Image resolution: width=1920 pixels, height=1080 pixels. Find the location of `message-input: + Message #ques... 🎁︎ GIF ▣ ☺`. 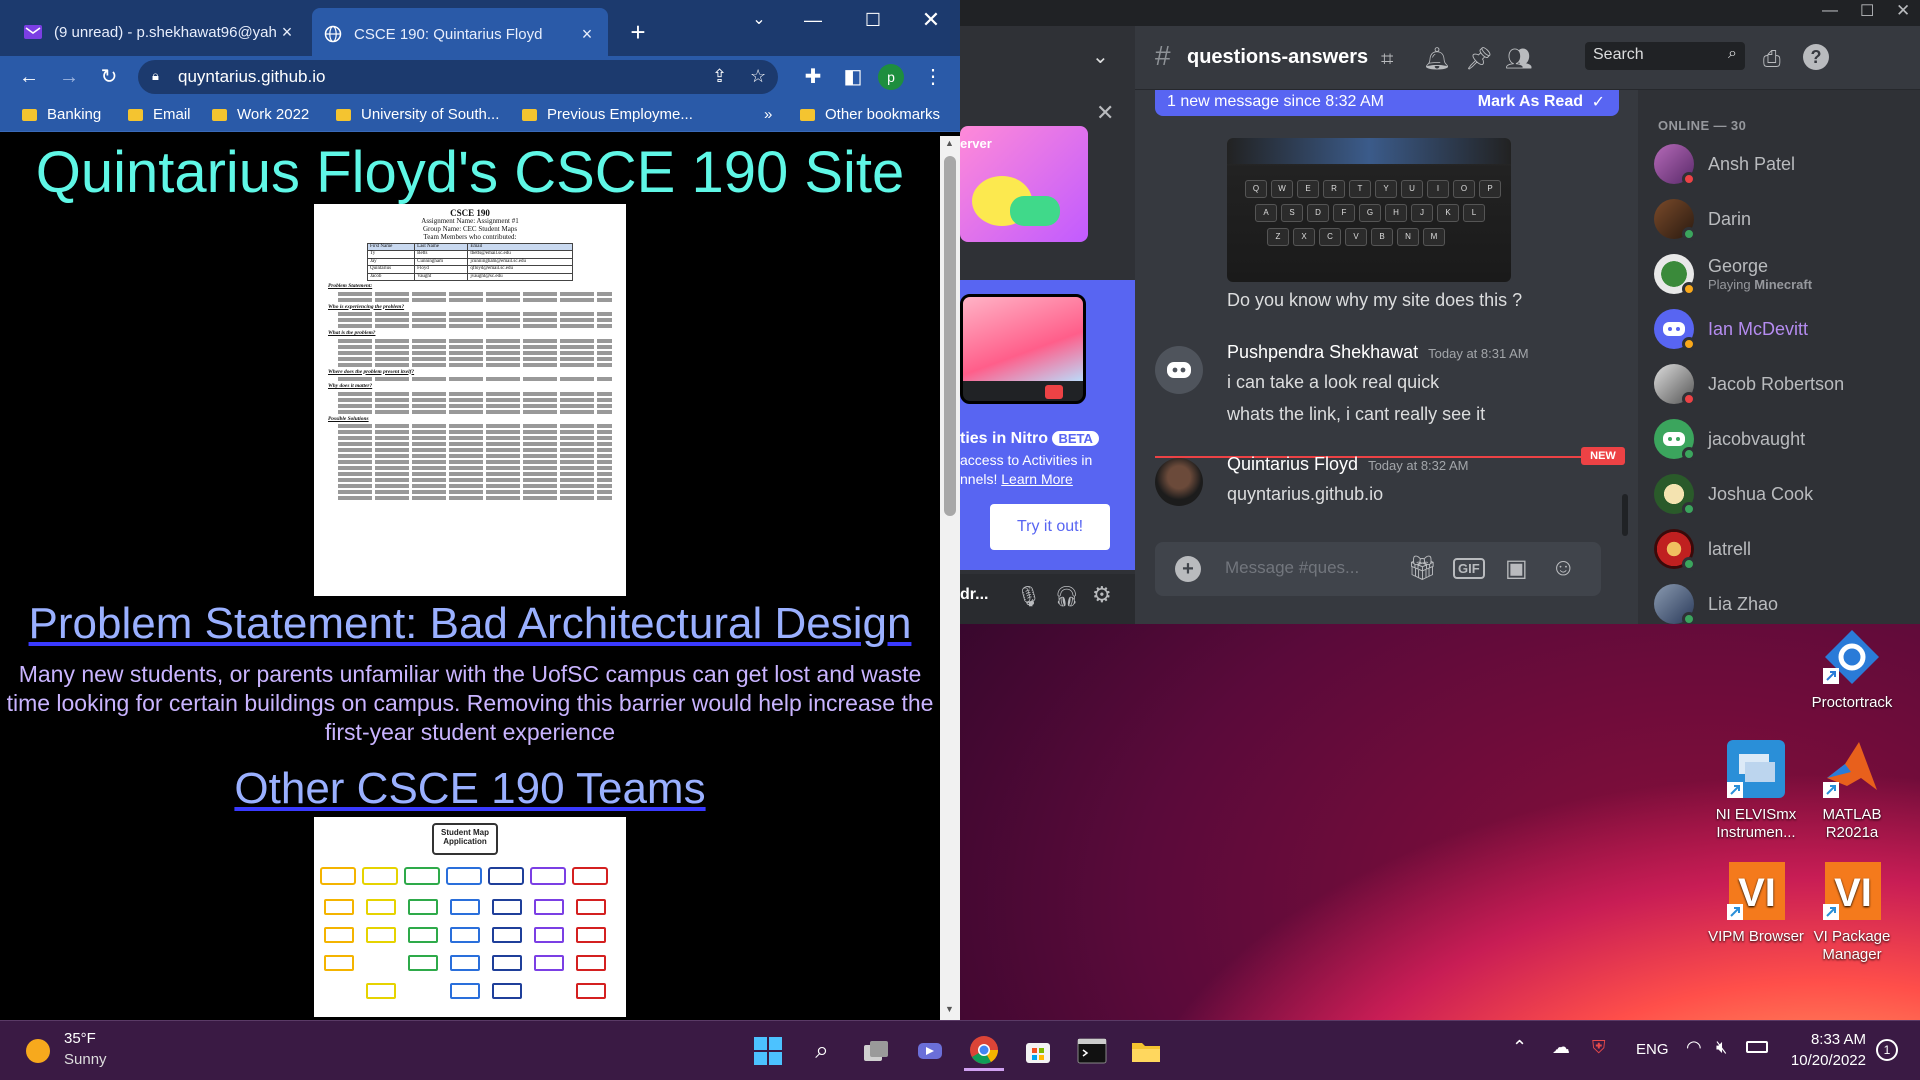

message-input: + Message #ques... 🎁︎ GIF ▣ ☺ is located at coordinates (1378, 569).